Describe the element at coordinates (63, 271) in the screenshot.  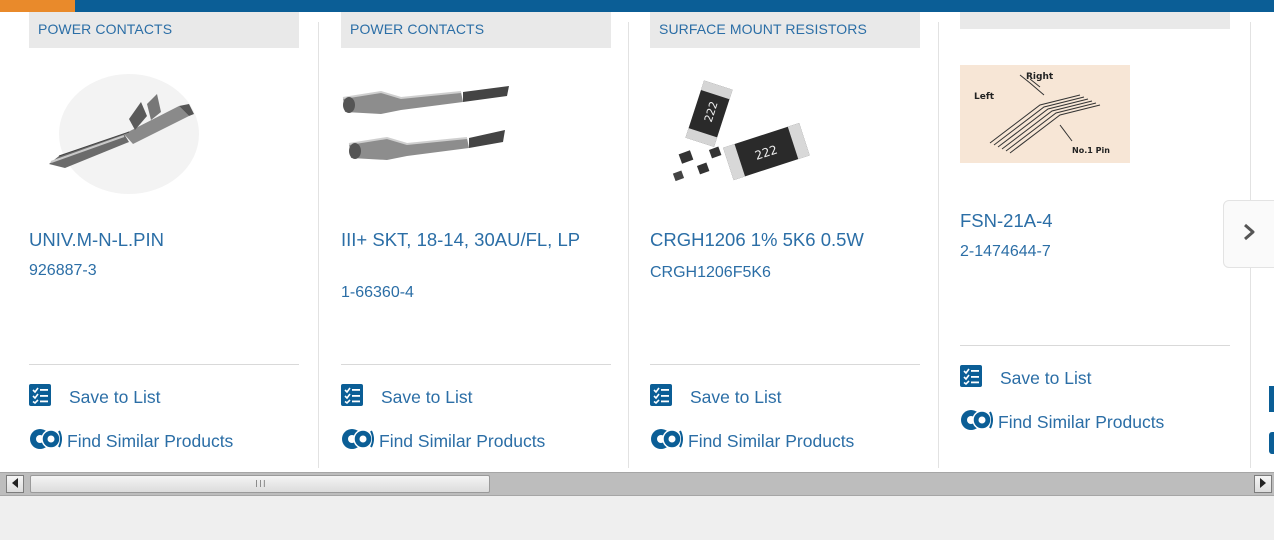
I see `part-number: 926887-3` at that location.